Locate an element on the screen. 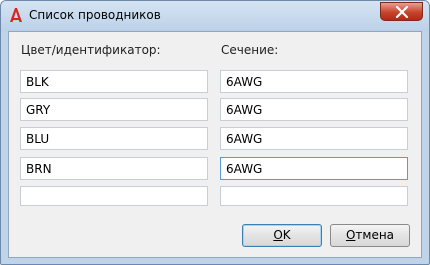  id-column-label: Цвет/идентификатор: is located at coordinates (91, 50).